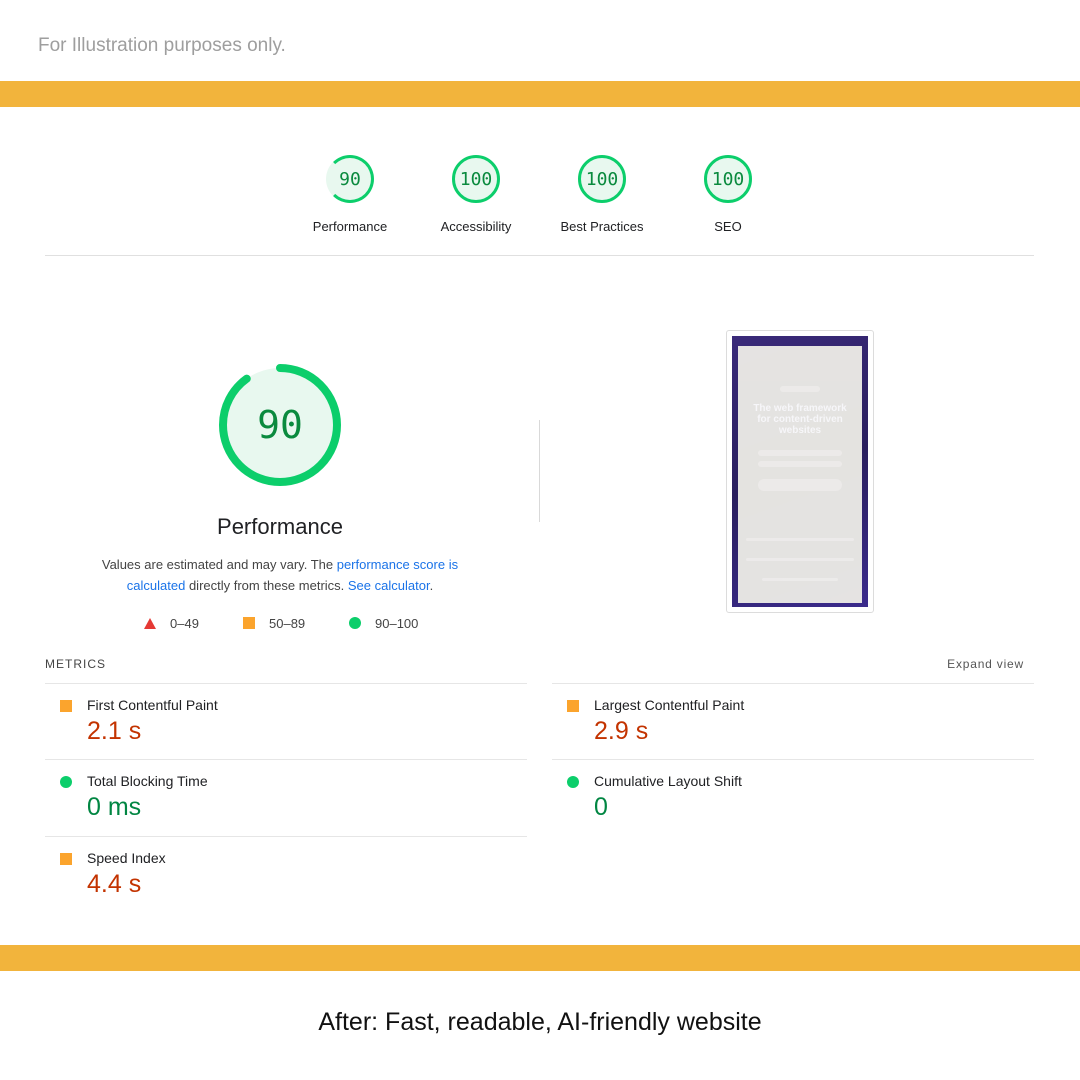 This screenshot has width=1080, height=1080. What do you see at coordinates (431, 585) in the screenshot?
I see `desc-suffix: .` at bounding box center [431, 585].